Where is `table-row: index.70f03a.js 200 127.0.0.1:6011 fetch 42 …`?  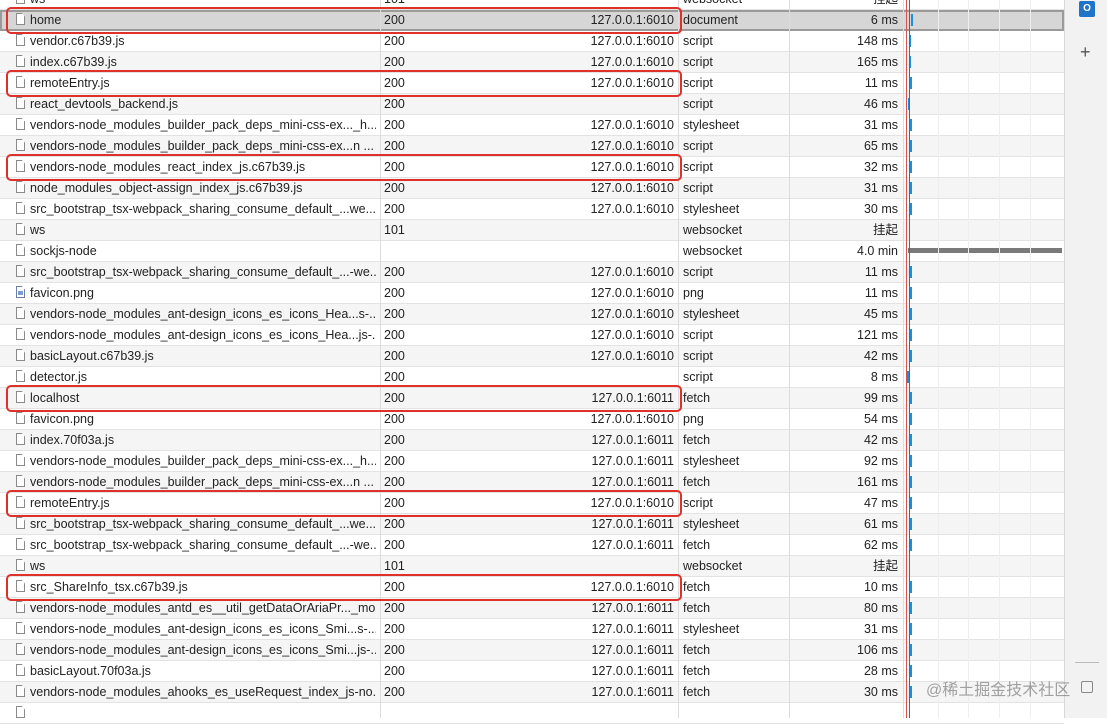
table-row: index.70f03a.js 200 127.0.0.1:6011 fetch 42 … is located at coordinates (532, 440).